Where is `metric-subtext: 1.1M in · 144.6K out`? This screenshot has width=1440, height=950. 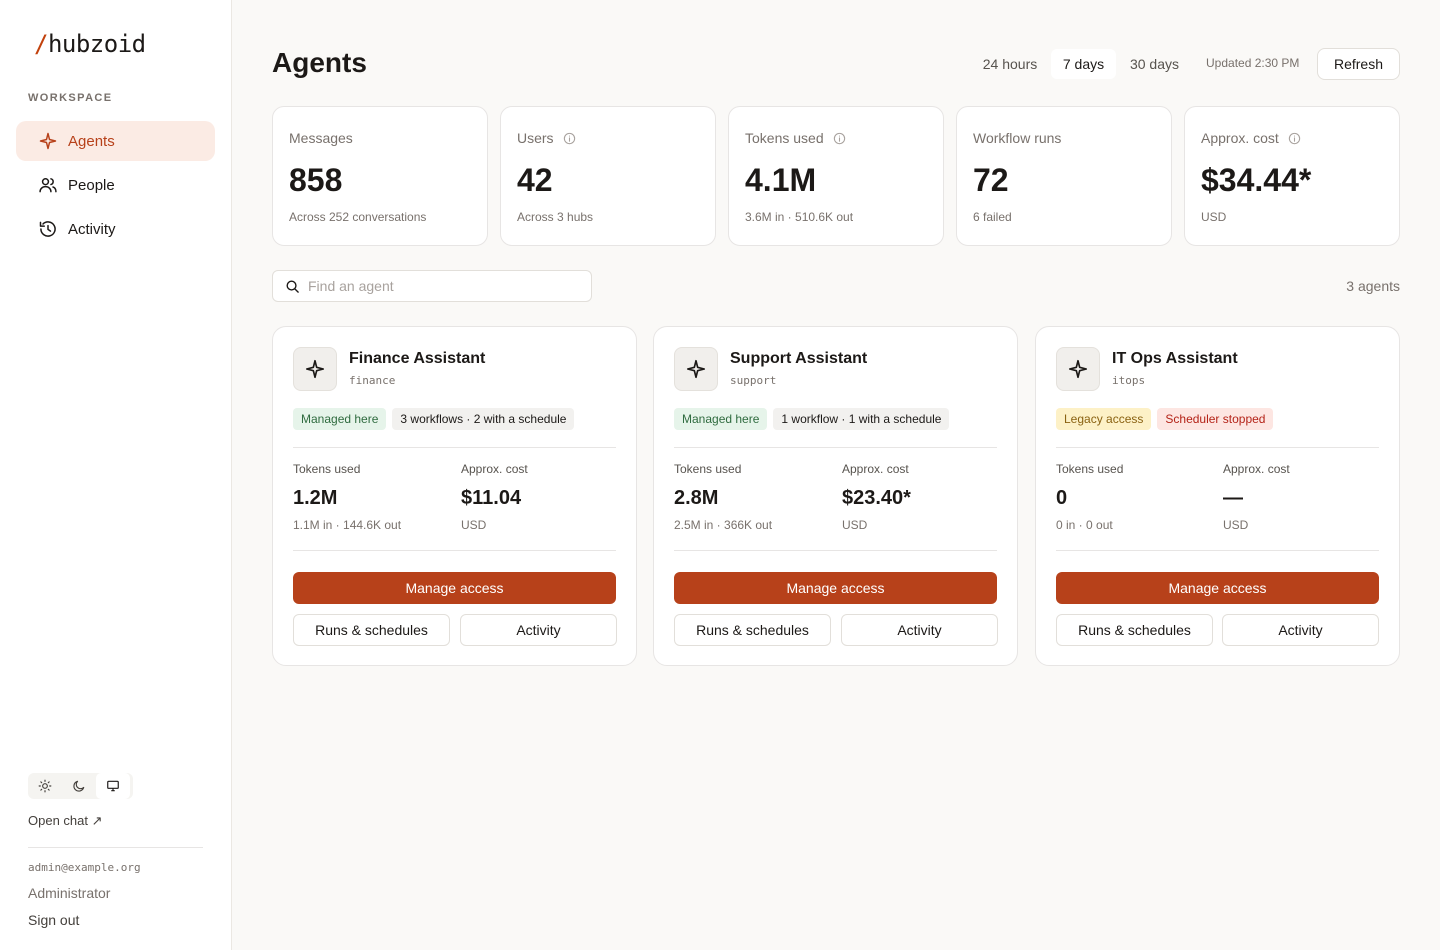 metric-subtext: 1.1M in · 144.6K out is located at coordinates (347, 525).